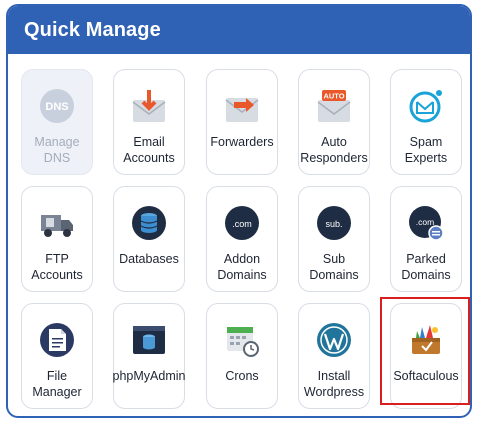 The image size is (478, 423). What do you see at coordinates (426, 106) in the screenshot?
I see `spam-experts-icon` at bounding box center [426, 106].